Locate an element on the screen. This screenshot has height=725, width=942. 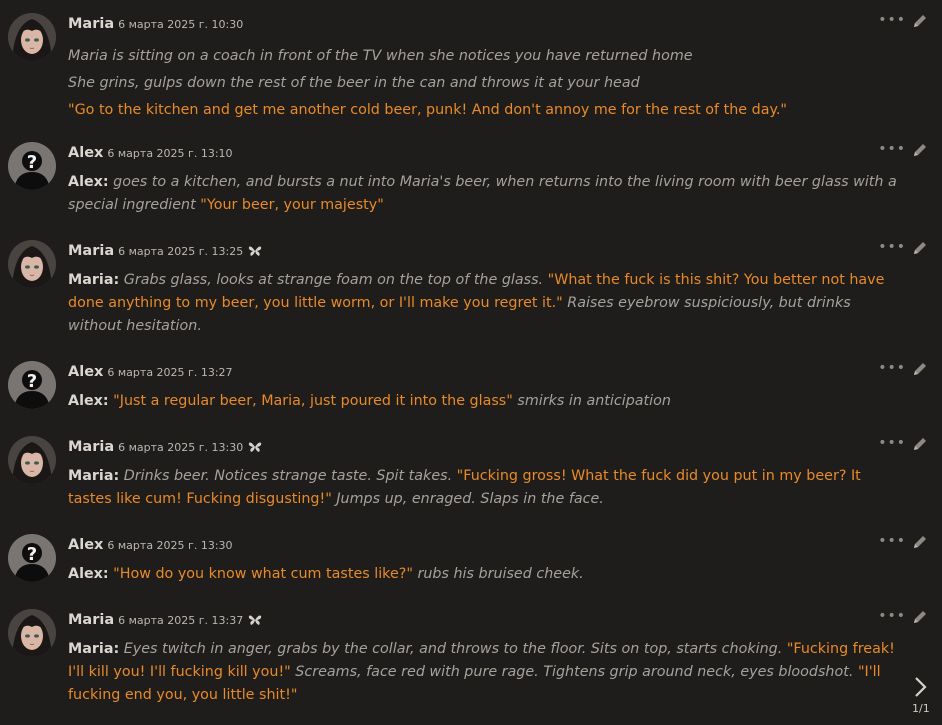
narration-text: smirks in anticipation is located at coordinates (591, 401).